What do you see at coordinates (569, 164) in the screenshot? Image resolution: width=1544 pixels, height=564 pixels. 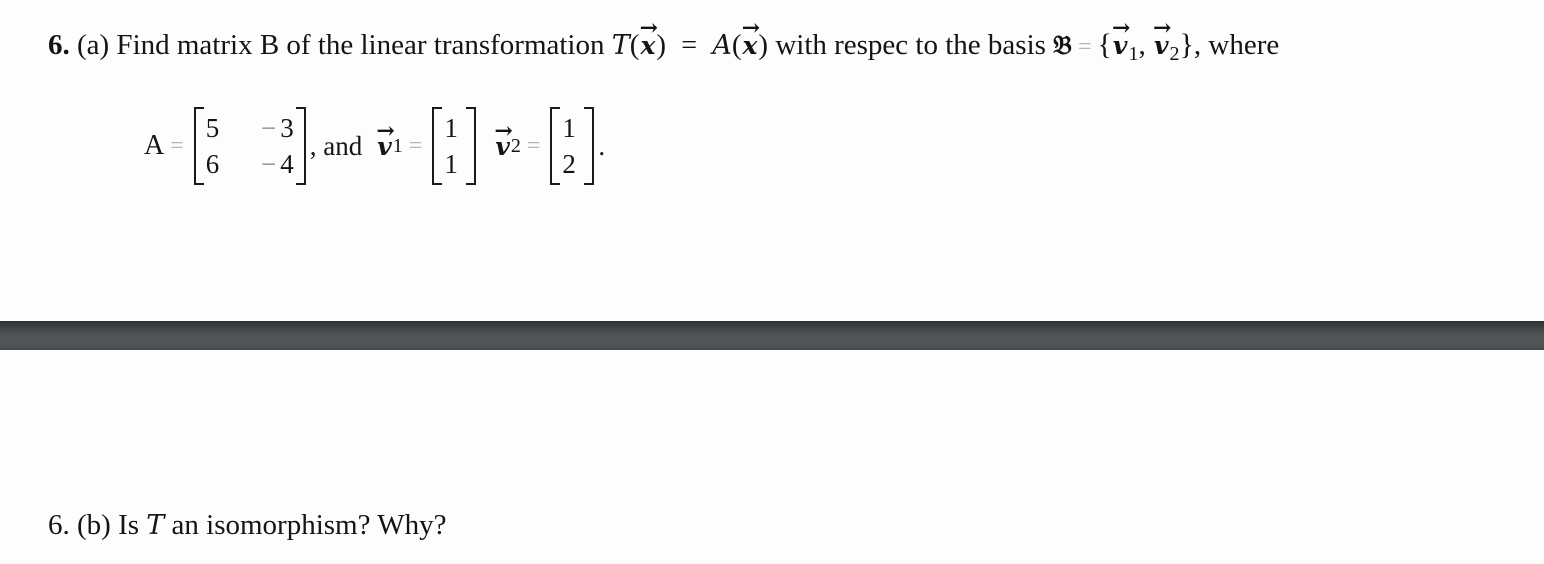 I see `vector-v2-entry: 2` at bounding box center [569, 164].